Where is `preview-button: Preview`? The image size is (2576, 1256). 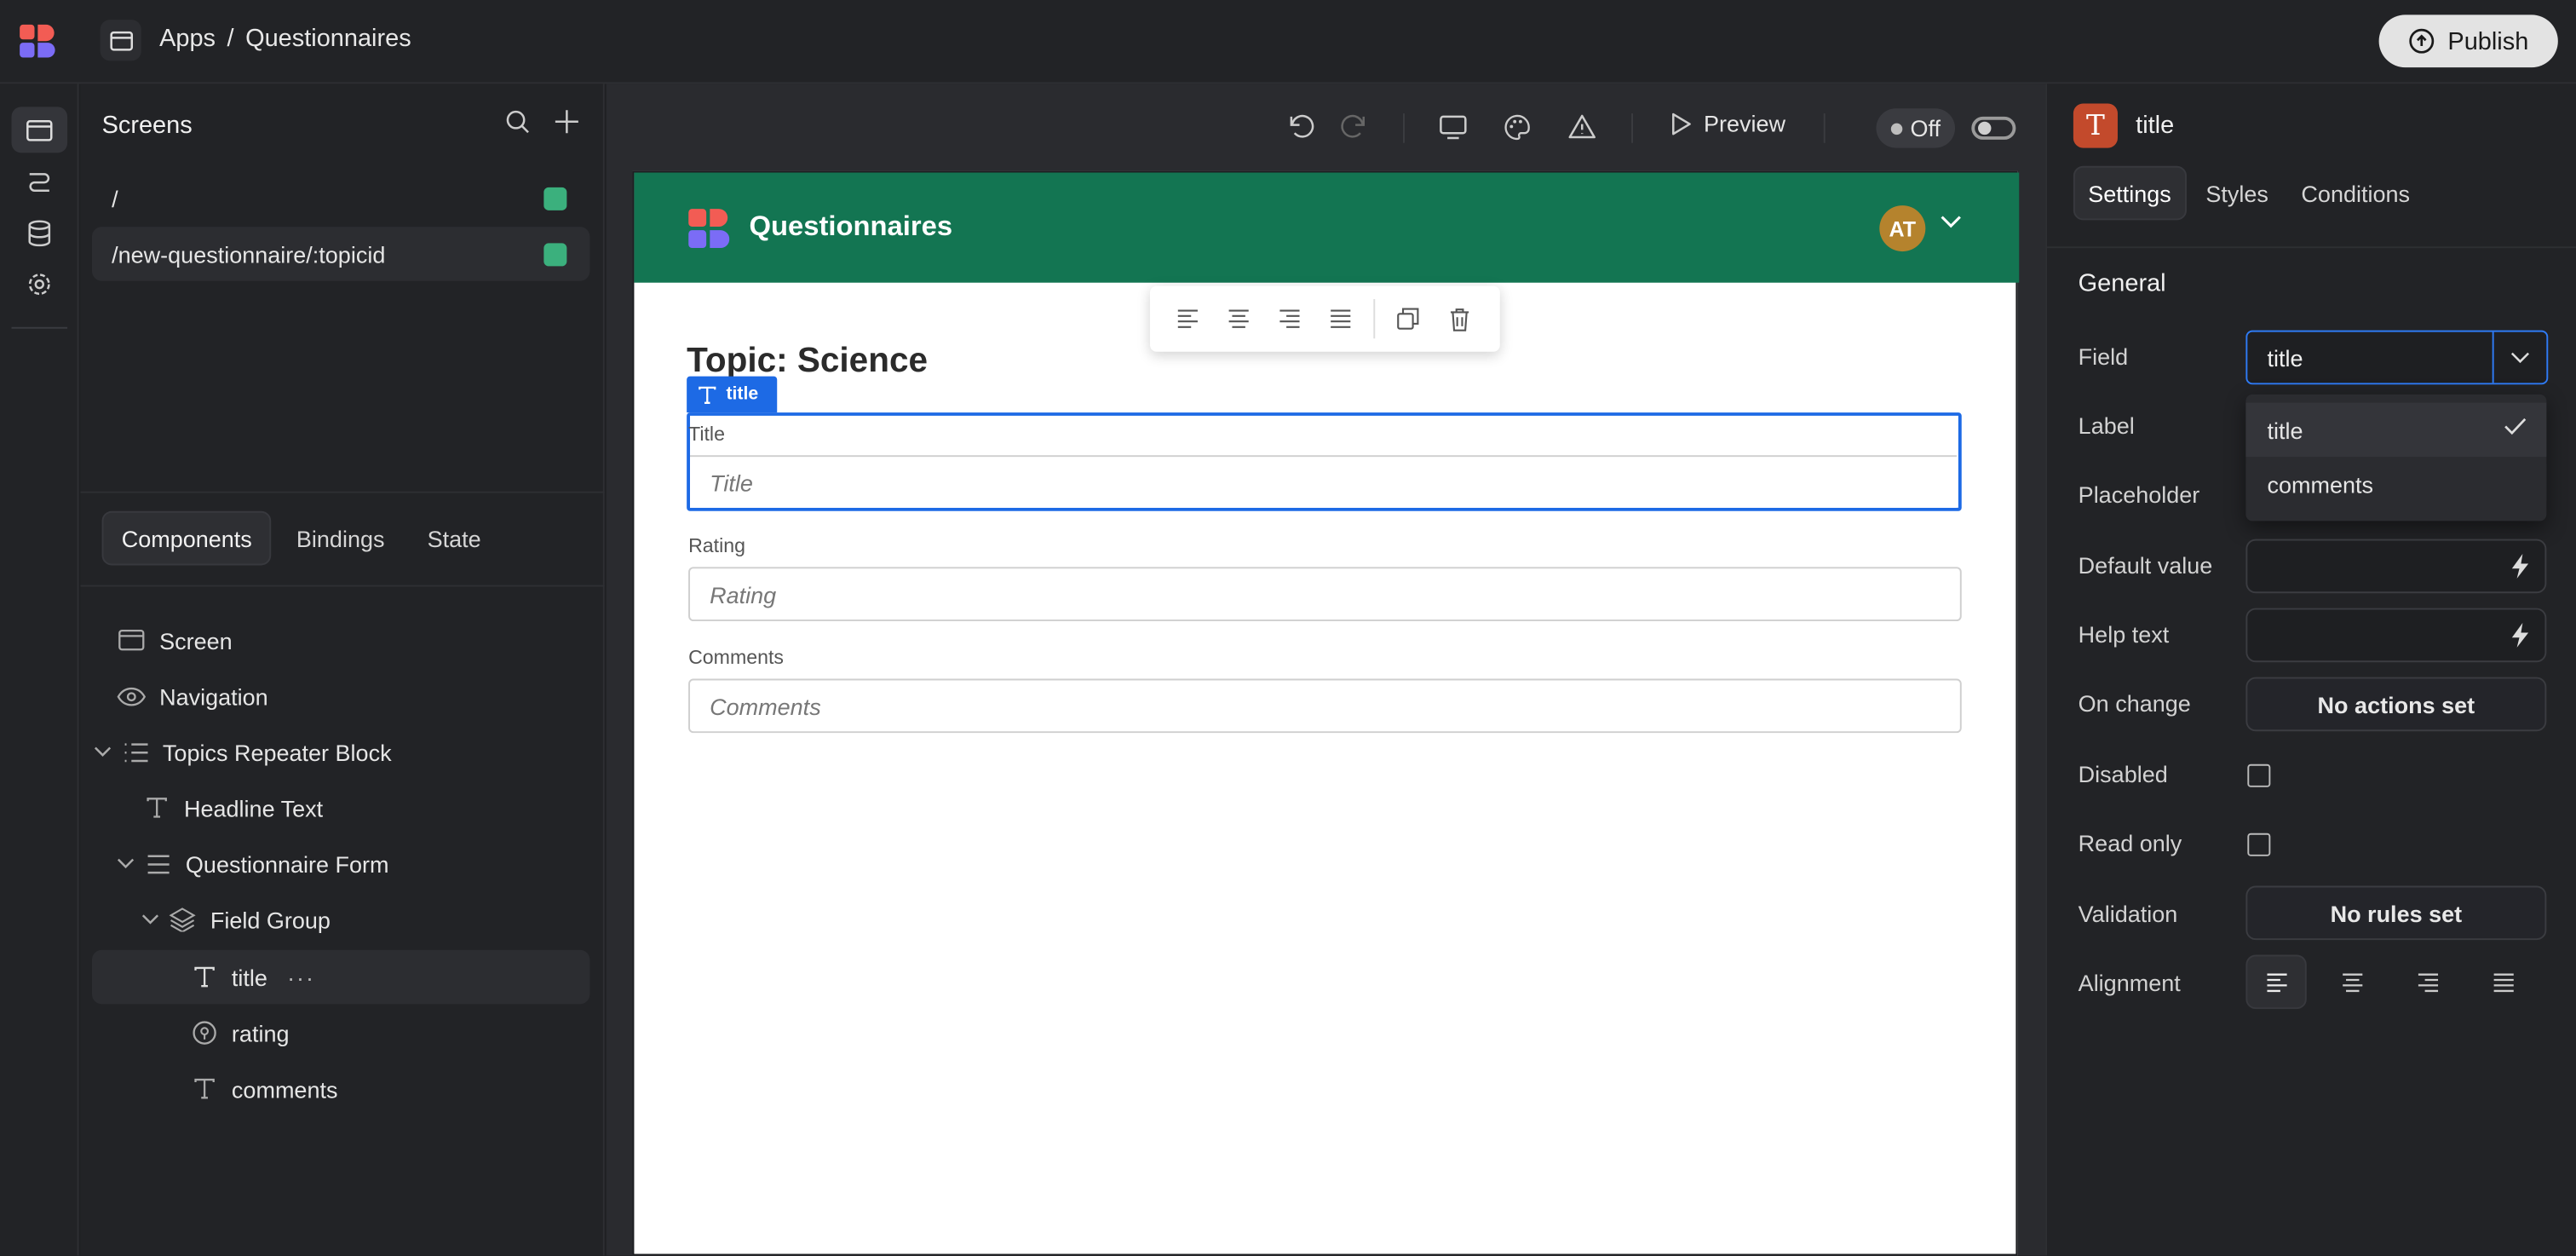
preview-button: Preview is located at coordinates (1727, 123).